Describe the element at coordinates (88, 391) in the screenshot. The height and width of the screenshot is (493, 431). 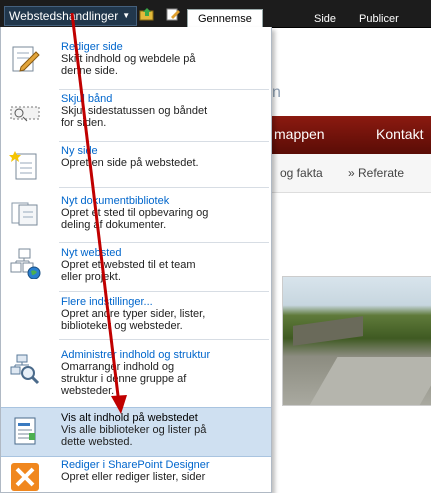
I see `menu-item-desc: websteder.` at that location.